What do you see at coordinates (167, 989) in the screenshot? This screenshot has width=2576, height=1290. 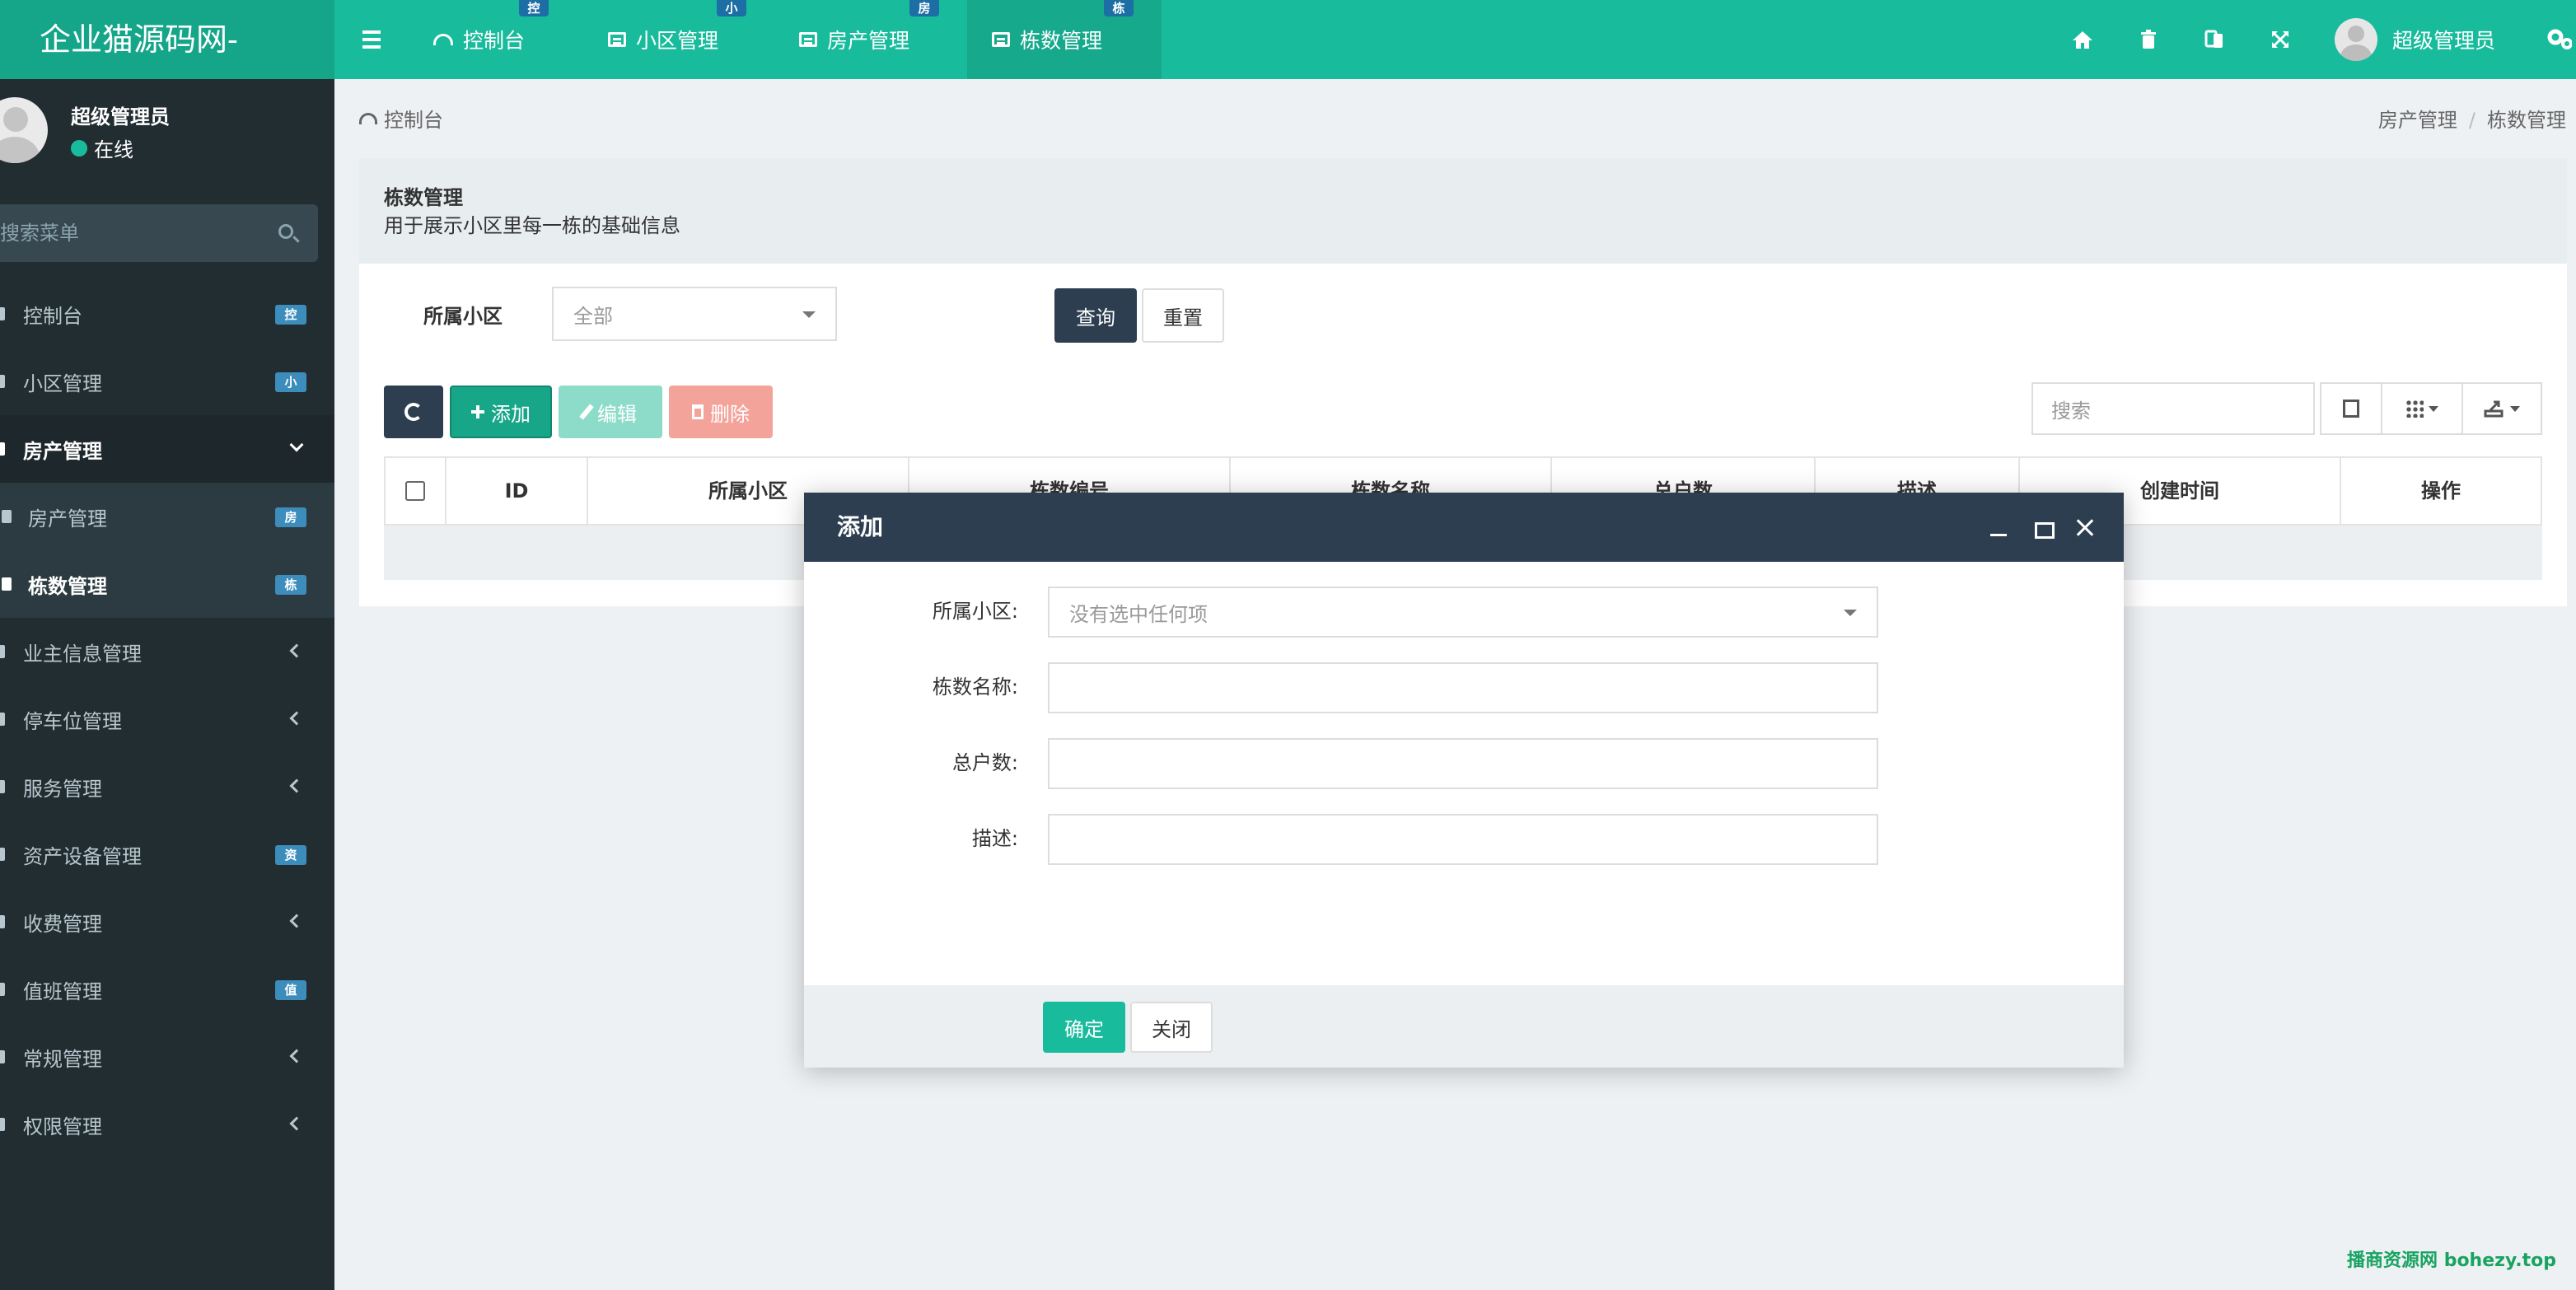 I see `sidebar-item-duty: 值班管理 值` at bounding box center [167, 989].